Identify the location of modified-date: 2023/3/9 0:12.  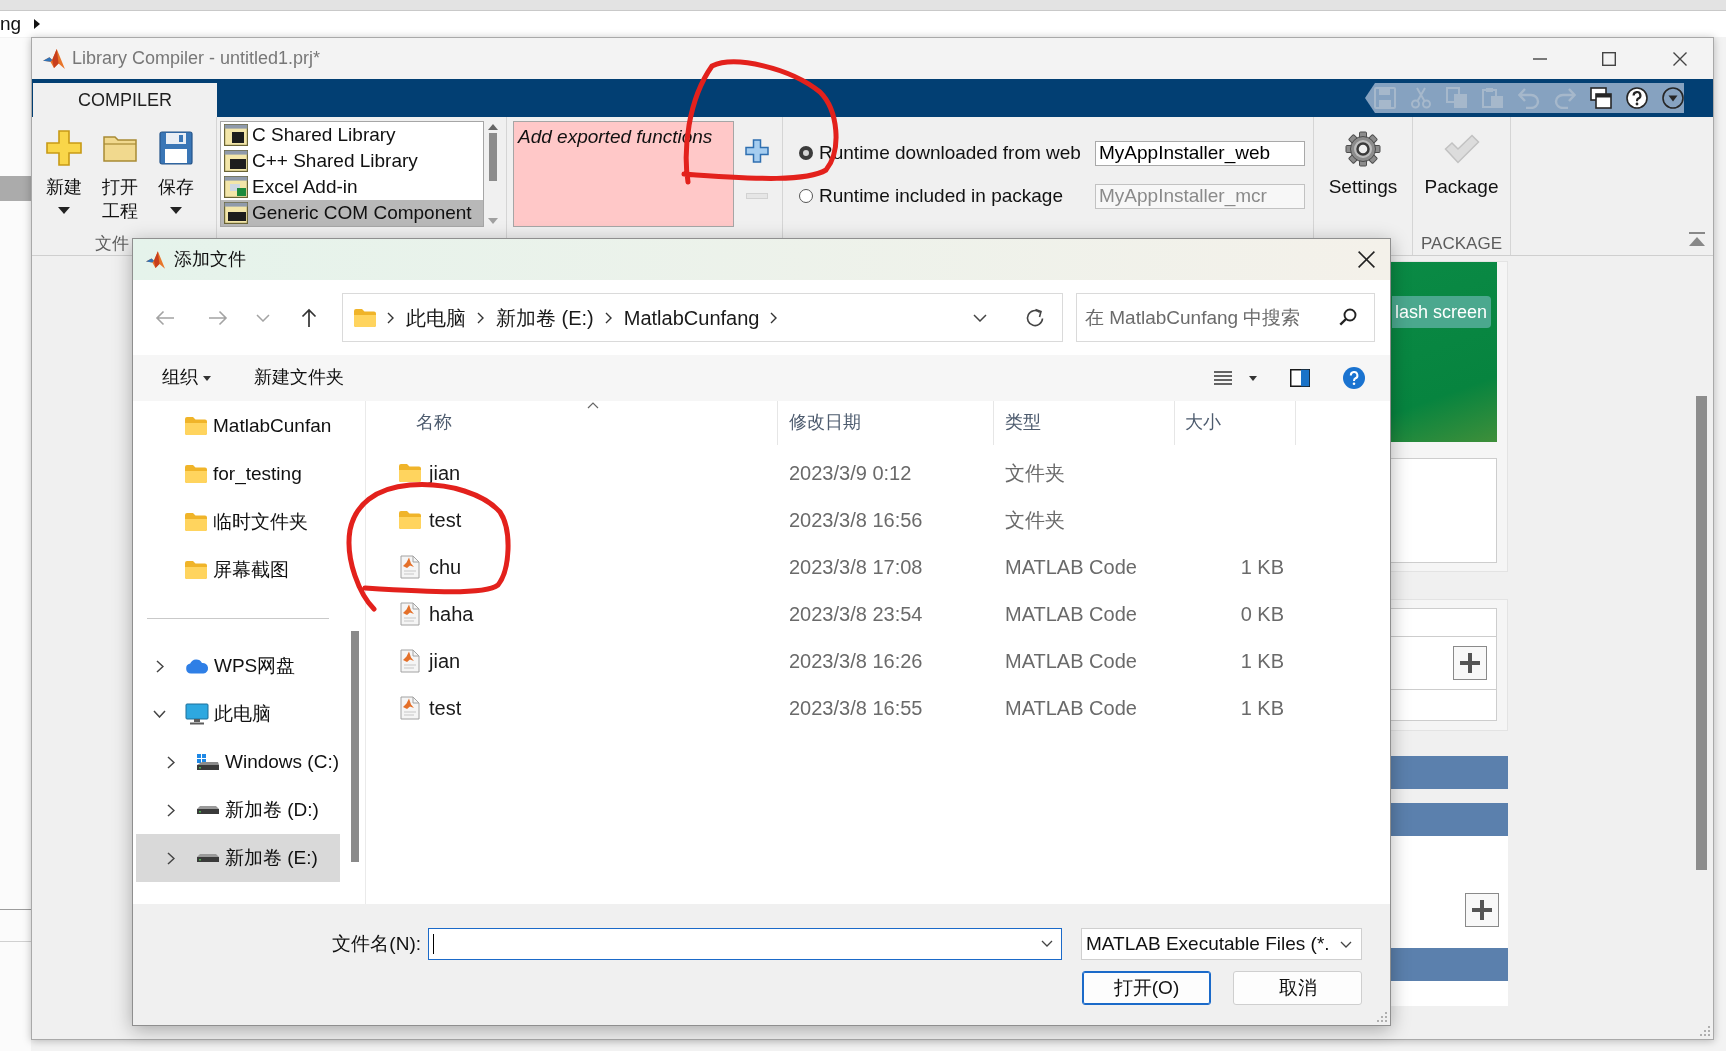
(850, 472).